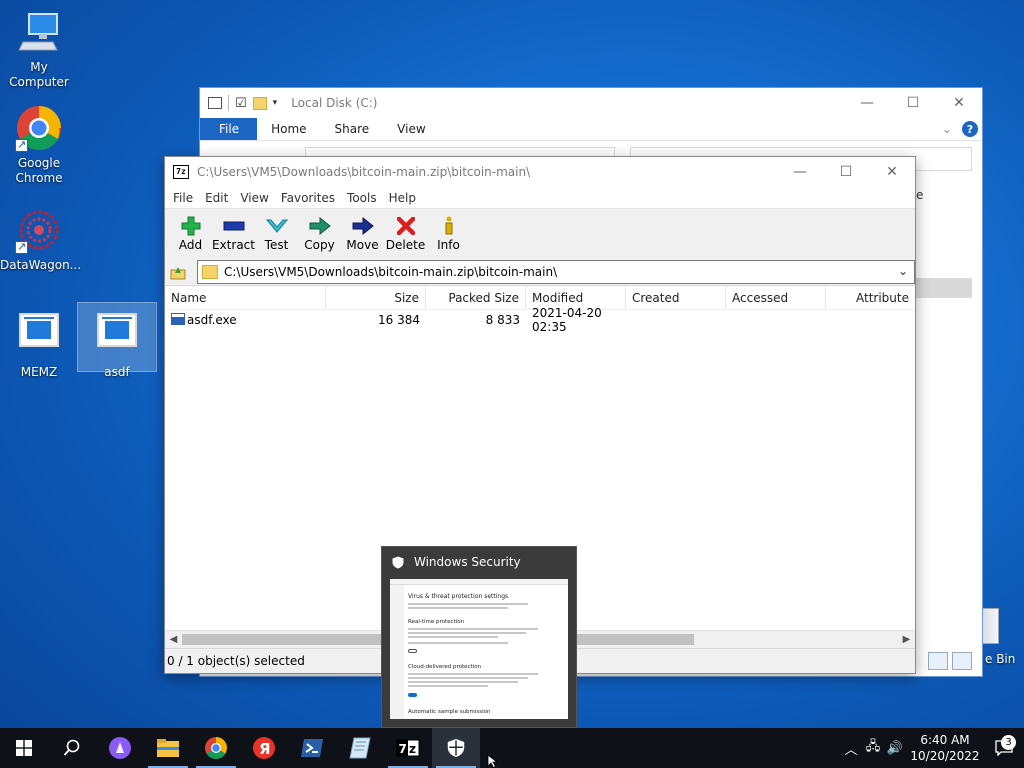 The image size is (1024, 768). I want to click on column-header-attributes: Attribute, so click(870, 297).